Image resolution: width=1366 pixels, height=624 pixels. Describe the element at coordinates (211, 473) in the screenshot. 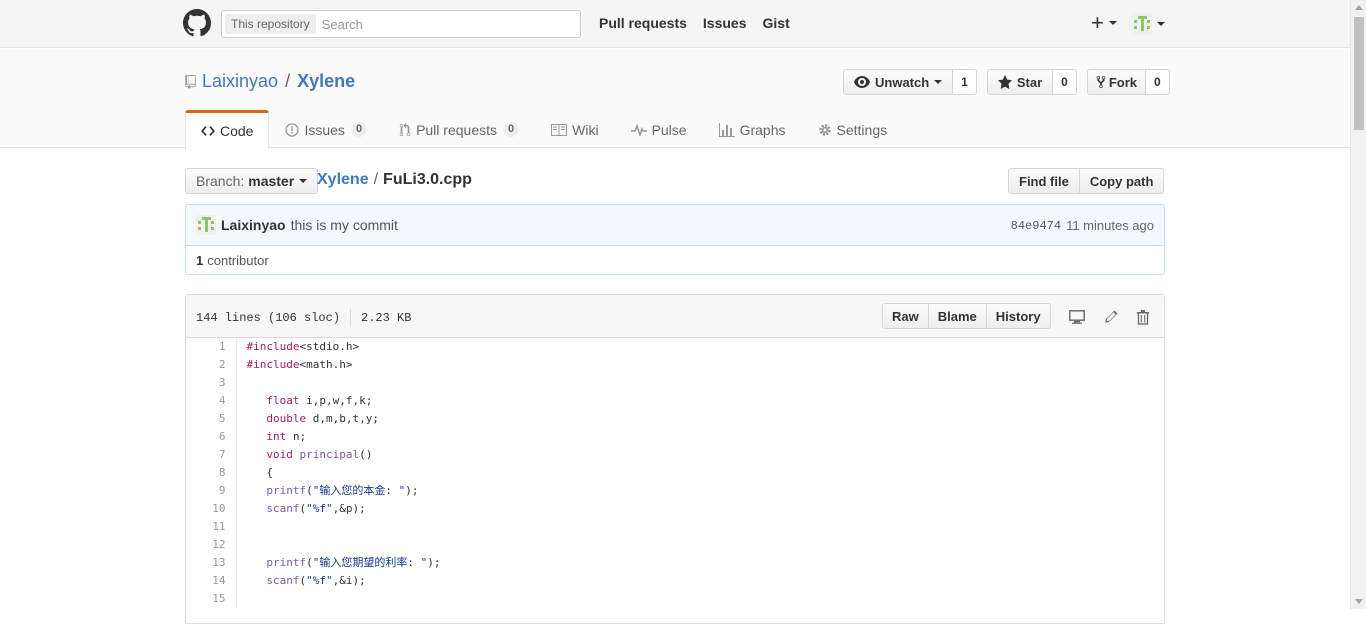

I see `line-number: 8` at that location.